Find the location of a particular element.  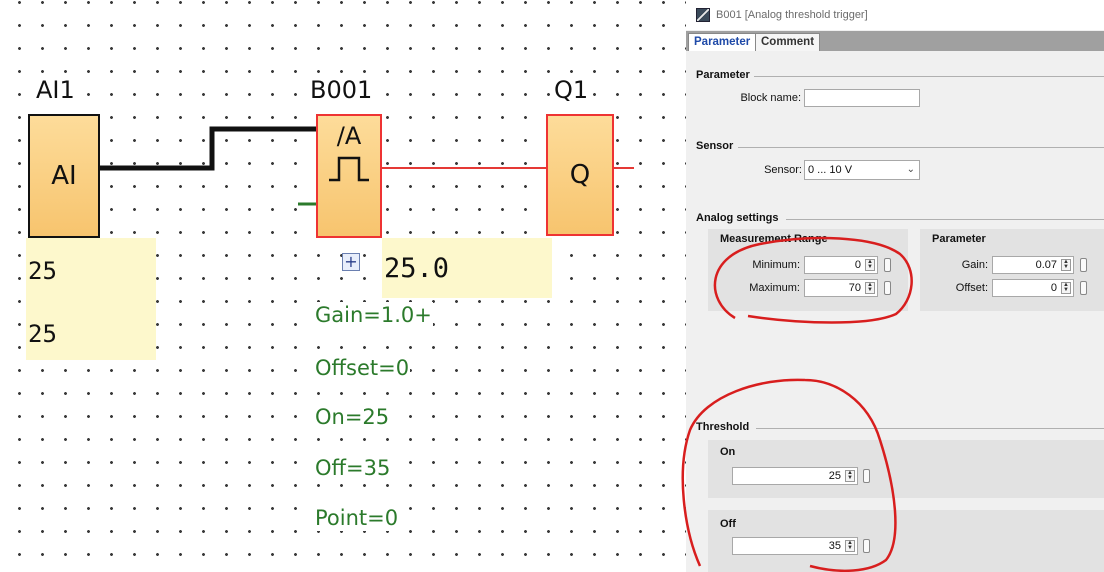

expand-icon: + is located at coordinates (351, 262).